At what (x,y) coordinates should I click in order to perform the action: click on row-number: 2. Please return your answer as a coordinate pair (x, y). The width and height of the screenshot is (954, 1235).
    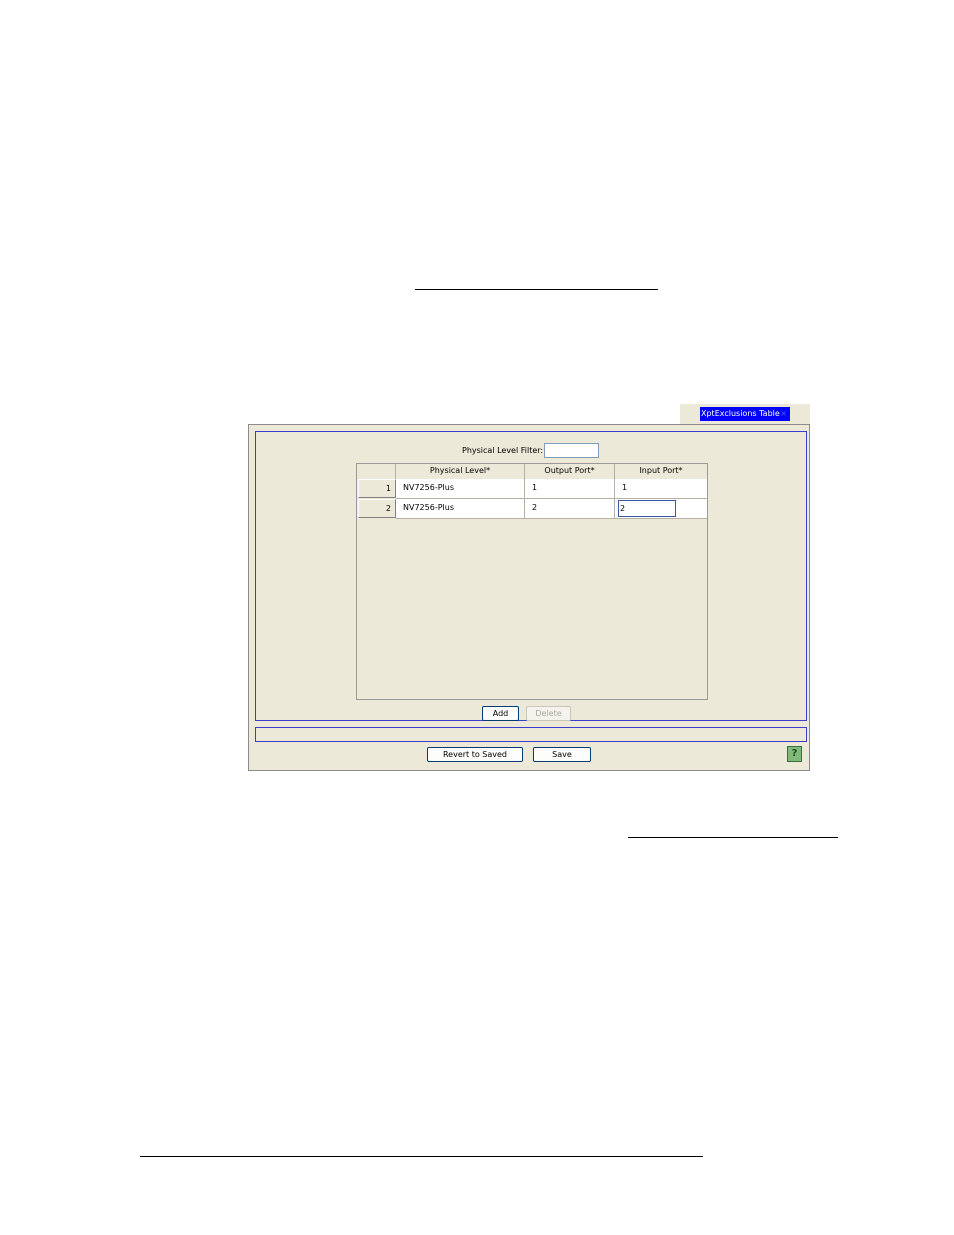
    Looking at the image, I should click on (377, 508).